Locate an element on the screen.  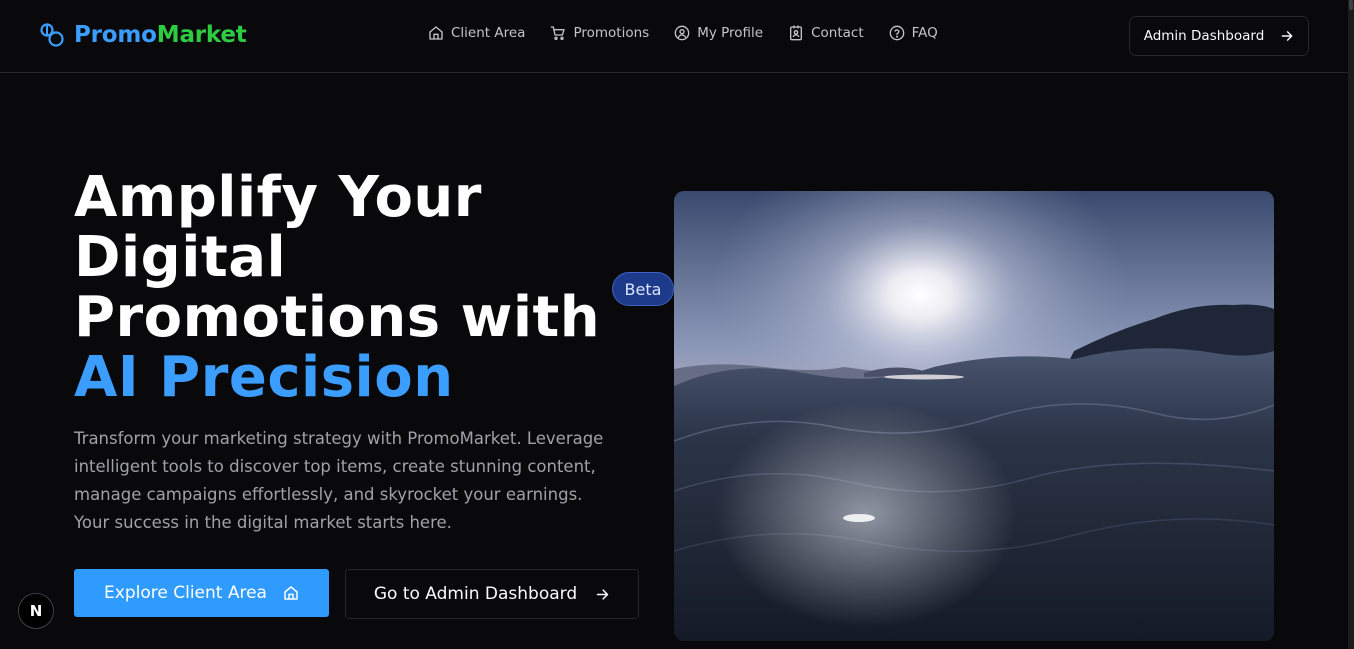
nav-item-faq: FAQ is located at coordinates (913, 33).